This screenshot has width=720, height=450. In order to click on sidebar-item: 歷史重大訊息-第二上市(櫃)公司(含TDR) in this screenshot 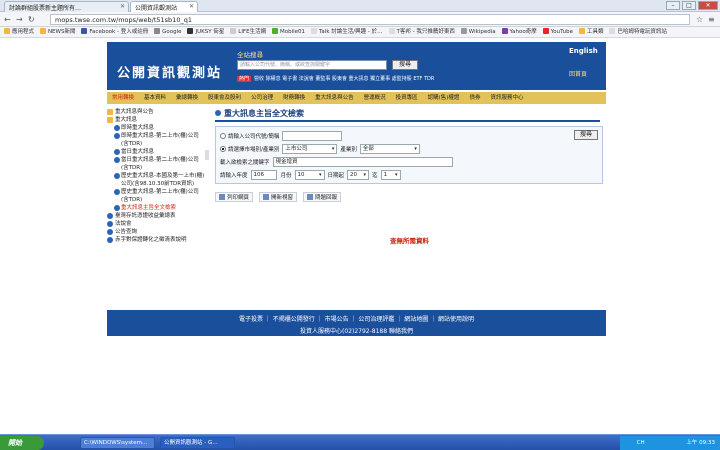, I will do `click(156, 196)`.